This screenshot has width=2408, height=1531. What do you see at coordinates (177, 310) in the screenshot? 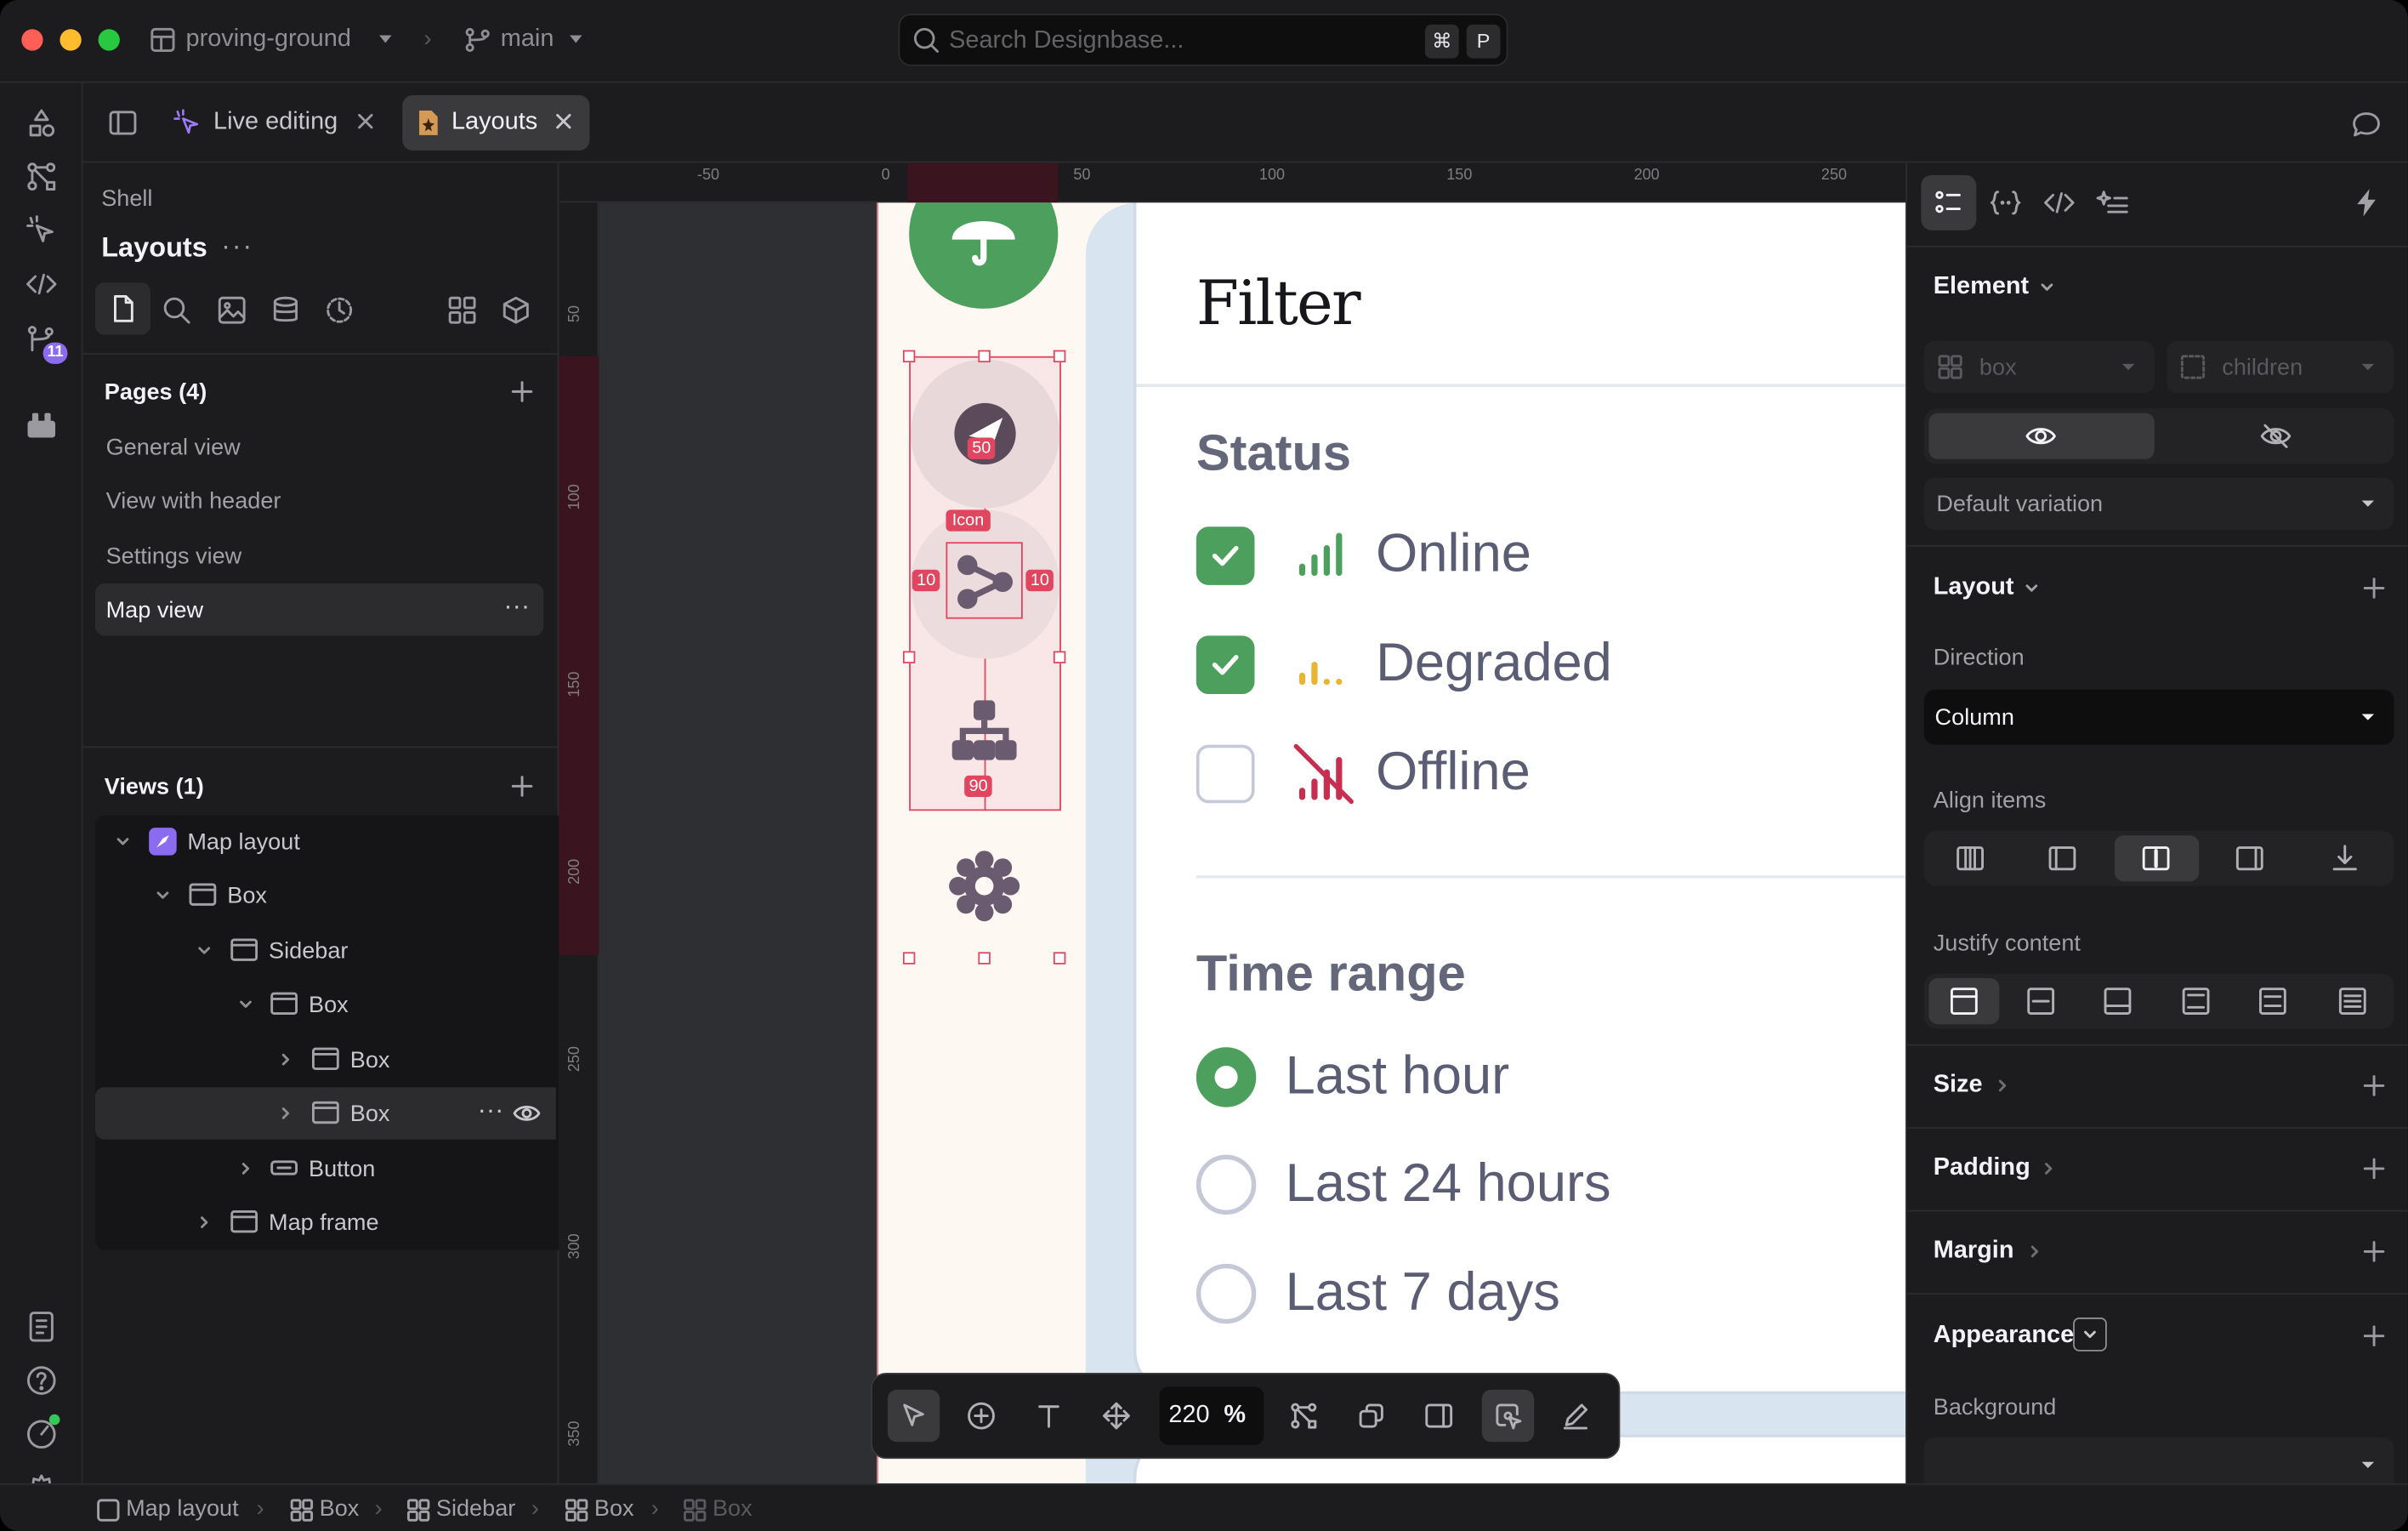
I see `search-layers-icon` at bounding box center [177, 310].